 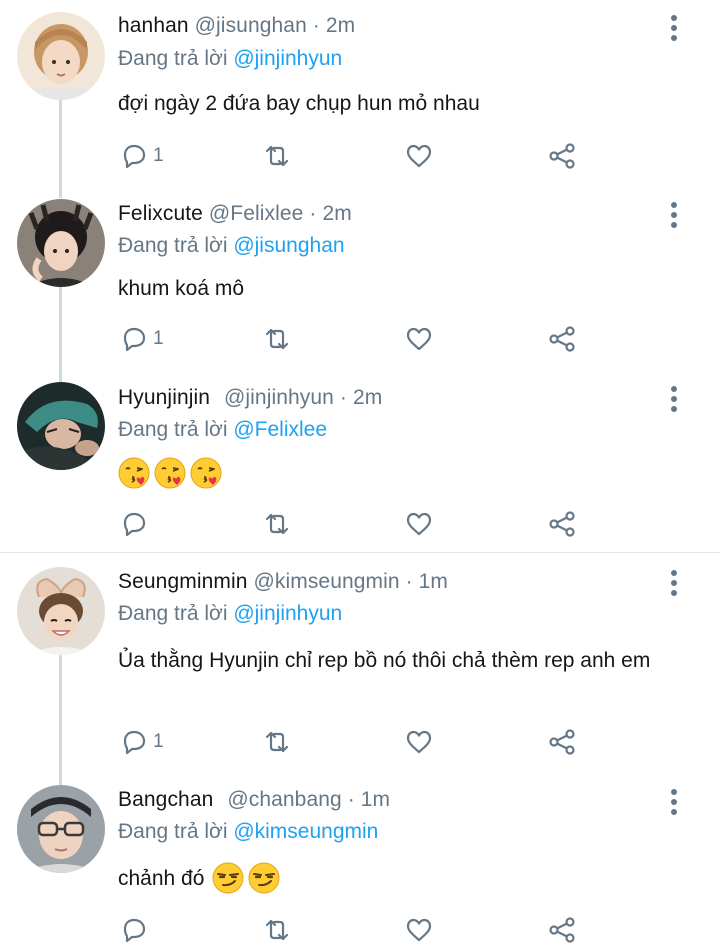 What do you see at coordinates (222, 430) in the screenshot?
I see `replying-to: Đang trả lời @Felixlee` at bounding box center [222, 430].